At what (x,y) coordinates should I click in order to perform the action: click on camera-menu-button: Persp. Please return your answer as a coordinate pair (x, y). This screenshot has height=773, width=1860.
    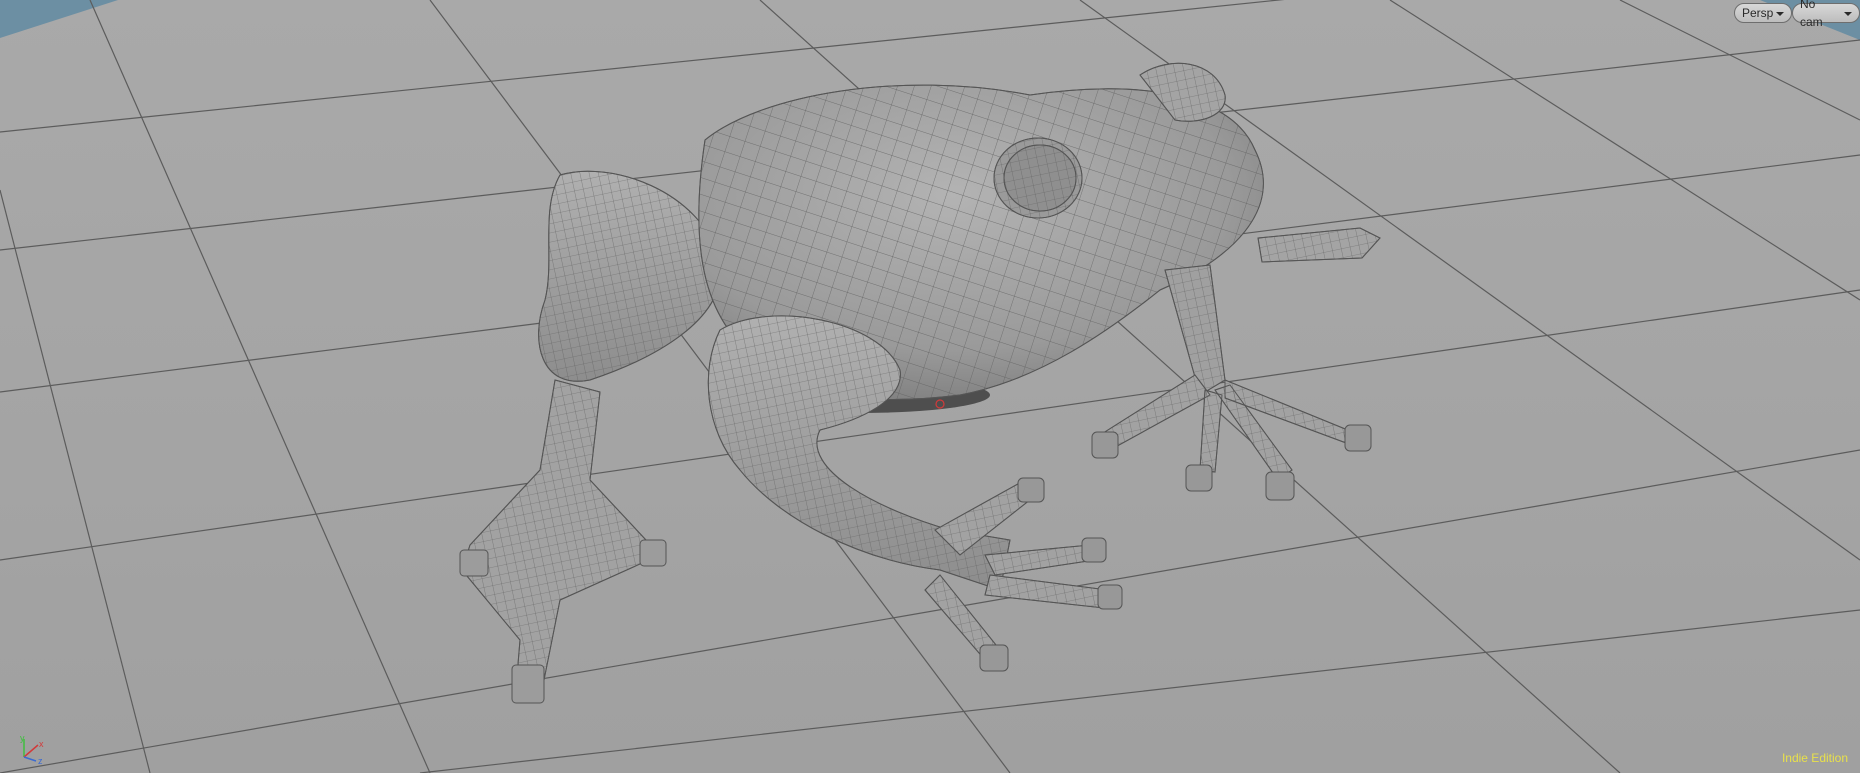
    Looking at the image, I should click on (1763, 13).